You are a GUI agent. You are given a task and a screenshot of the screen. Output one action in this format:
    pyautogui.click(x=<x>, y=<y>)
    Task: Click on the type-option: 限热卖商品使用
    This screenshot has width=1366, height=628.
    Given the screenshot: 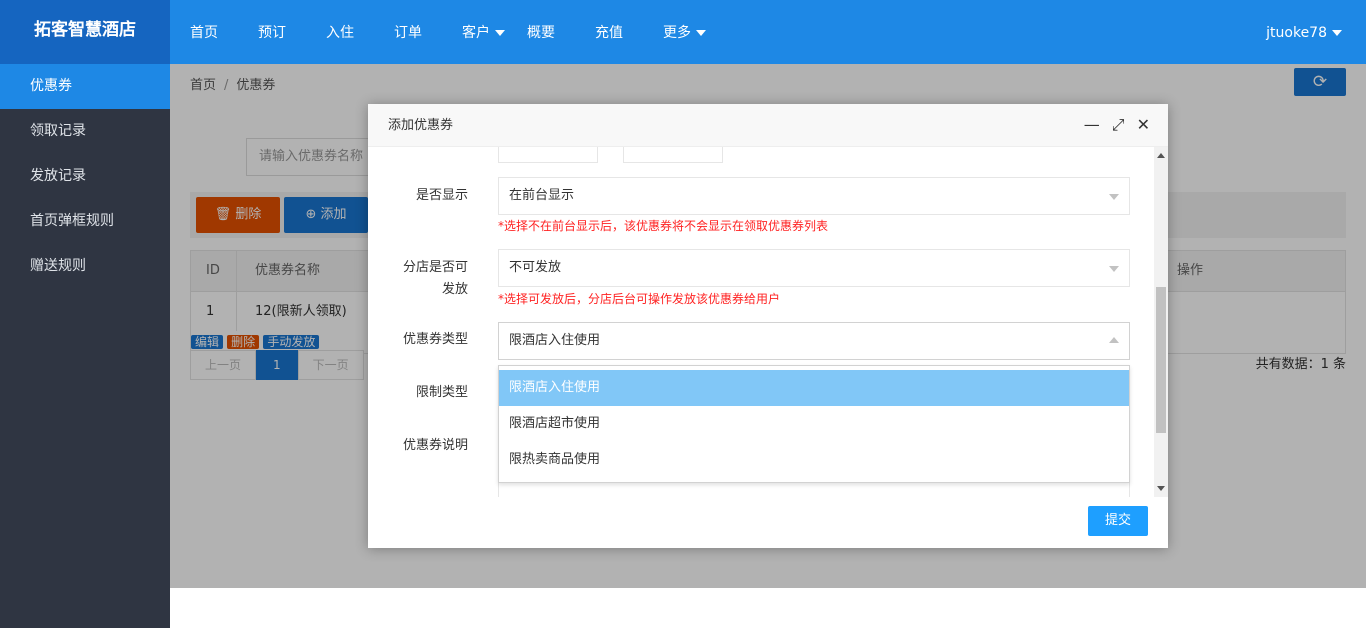 What is the action you would take?
    pyautogui.click(x=814, y=460)
    